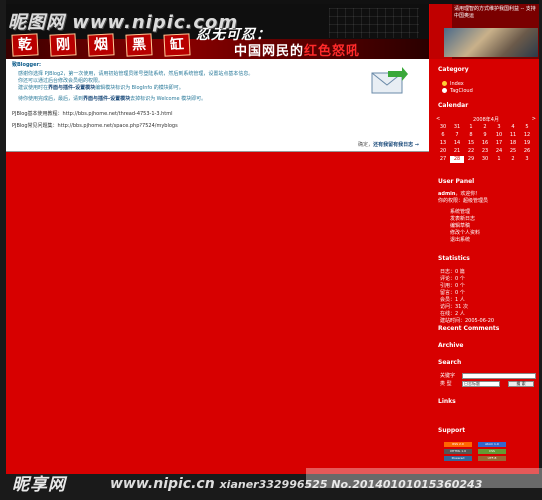  Describe the element at coordinates (495, 12) in the screenshot. I see `photo-caption: 请用理智的方式维护我国利益 -- 支持中国奥运` at that location.